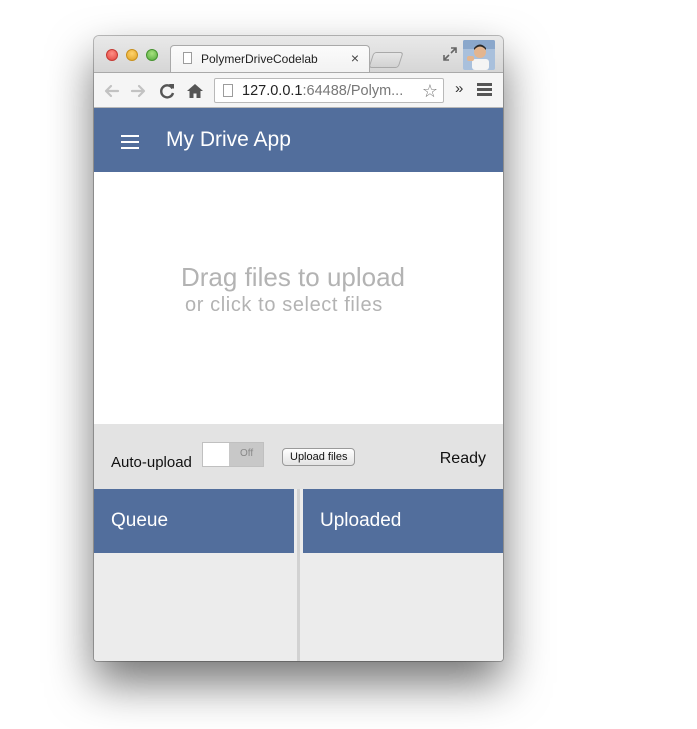  I want to click on browser-tab: PolymerDriveCodelab ×, so click(270, 58).